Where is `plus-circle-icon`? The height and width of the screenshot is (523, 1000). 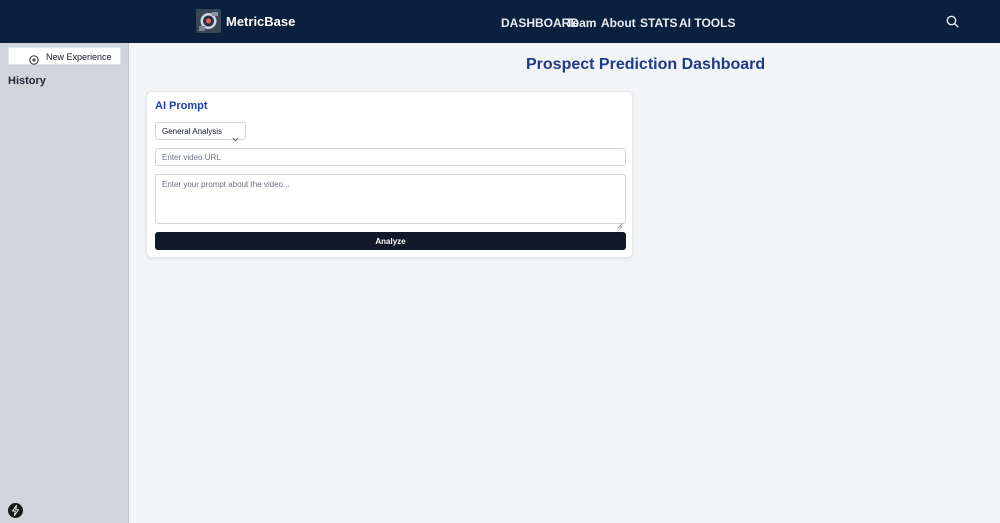
plus-circle-icon is located at coordinates (34, 58).